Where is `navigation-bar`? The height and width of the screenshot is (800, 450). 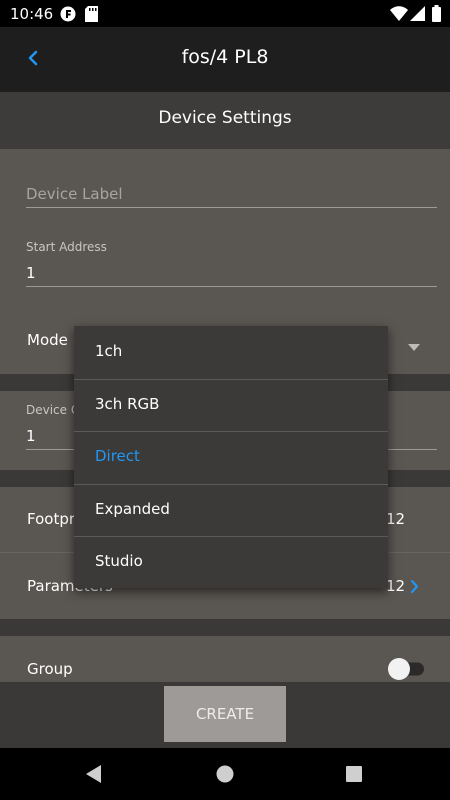 navigation-bar is located at coordinates (225, 774).